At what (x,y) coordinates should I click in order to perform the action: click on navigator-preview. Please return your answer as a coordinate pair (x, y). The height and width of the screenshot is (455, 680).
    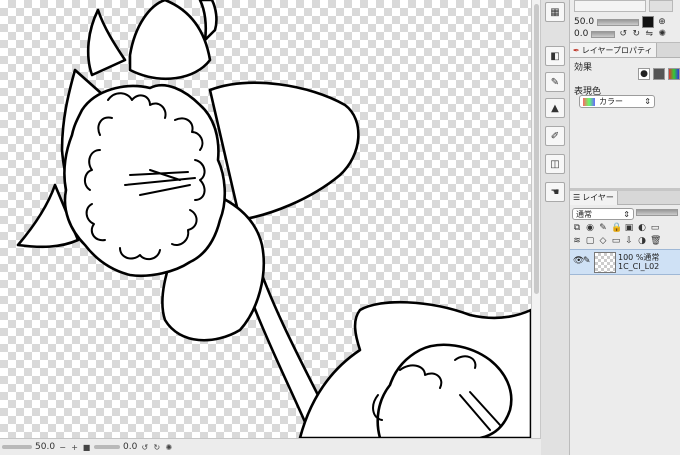
    Looking at the image, I should click on (610, 6).